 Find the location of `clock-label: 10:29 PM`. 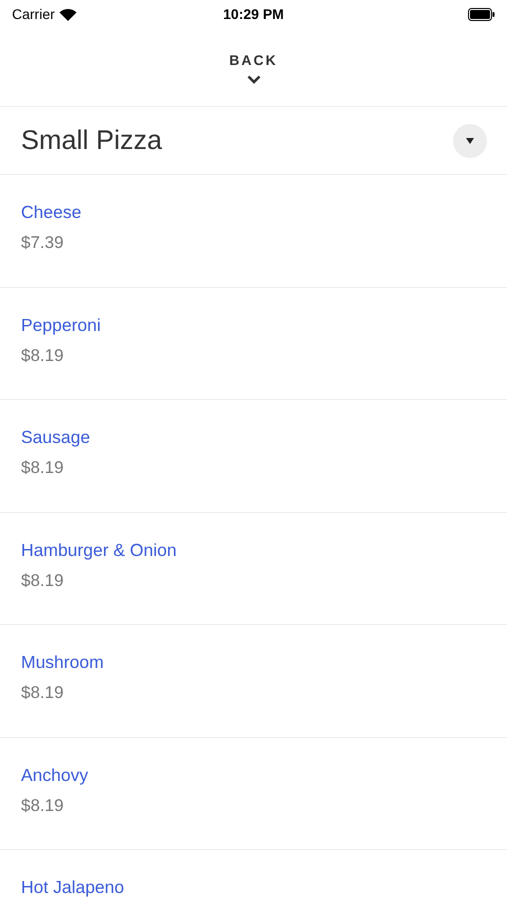

clock-label: 10:29 PM is located at coordinates (253, 14).